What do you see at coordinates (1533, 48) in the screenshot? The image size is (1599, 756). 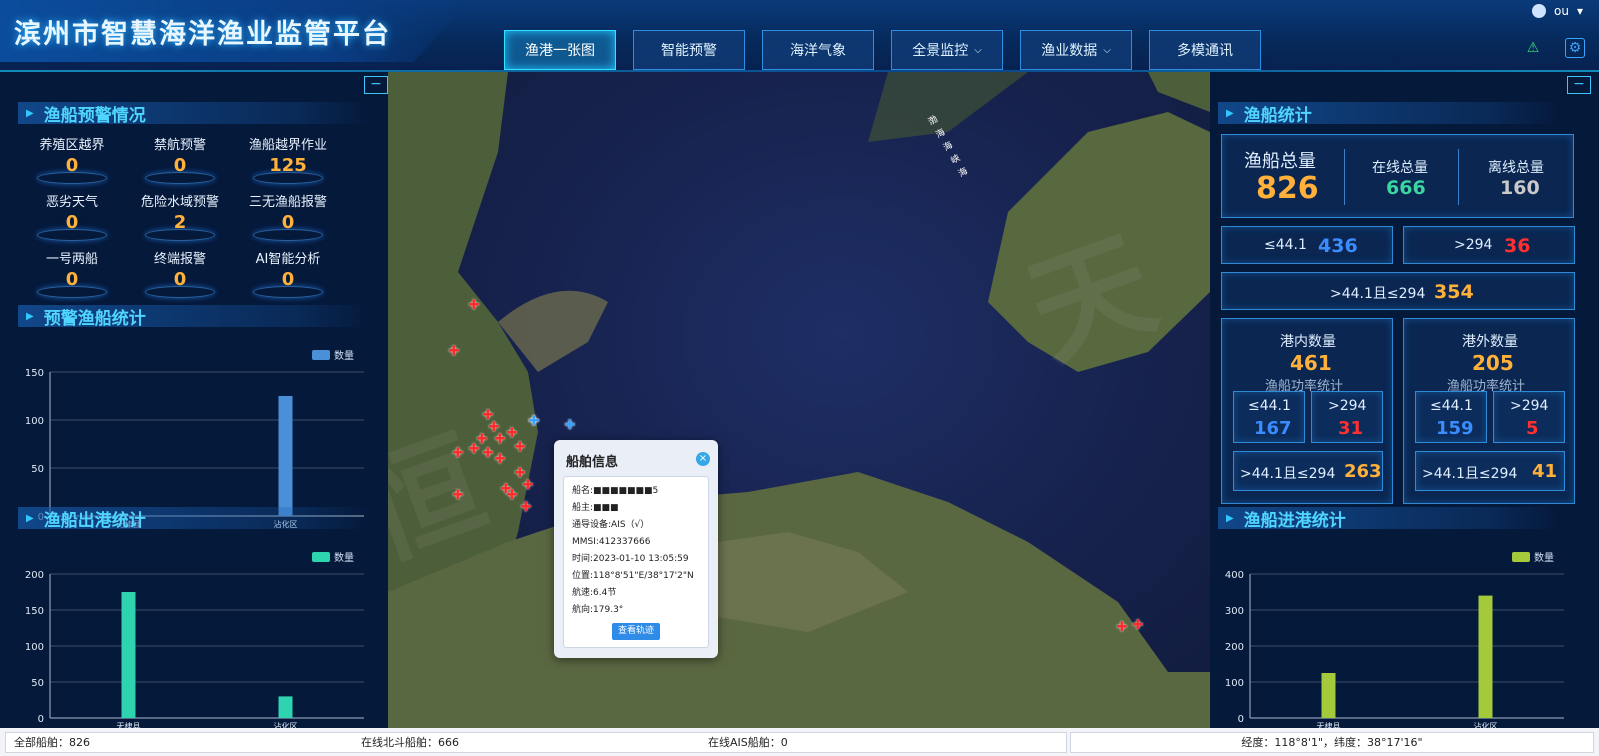 I see `alarm-light-icon: ⚠` at bounding box center [1533, 48].